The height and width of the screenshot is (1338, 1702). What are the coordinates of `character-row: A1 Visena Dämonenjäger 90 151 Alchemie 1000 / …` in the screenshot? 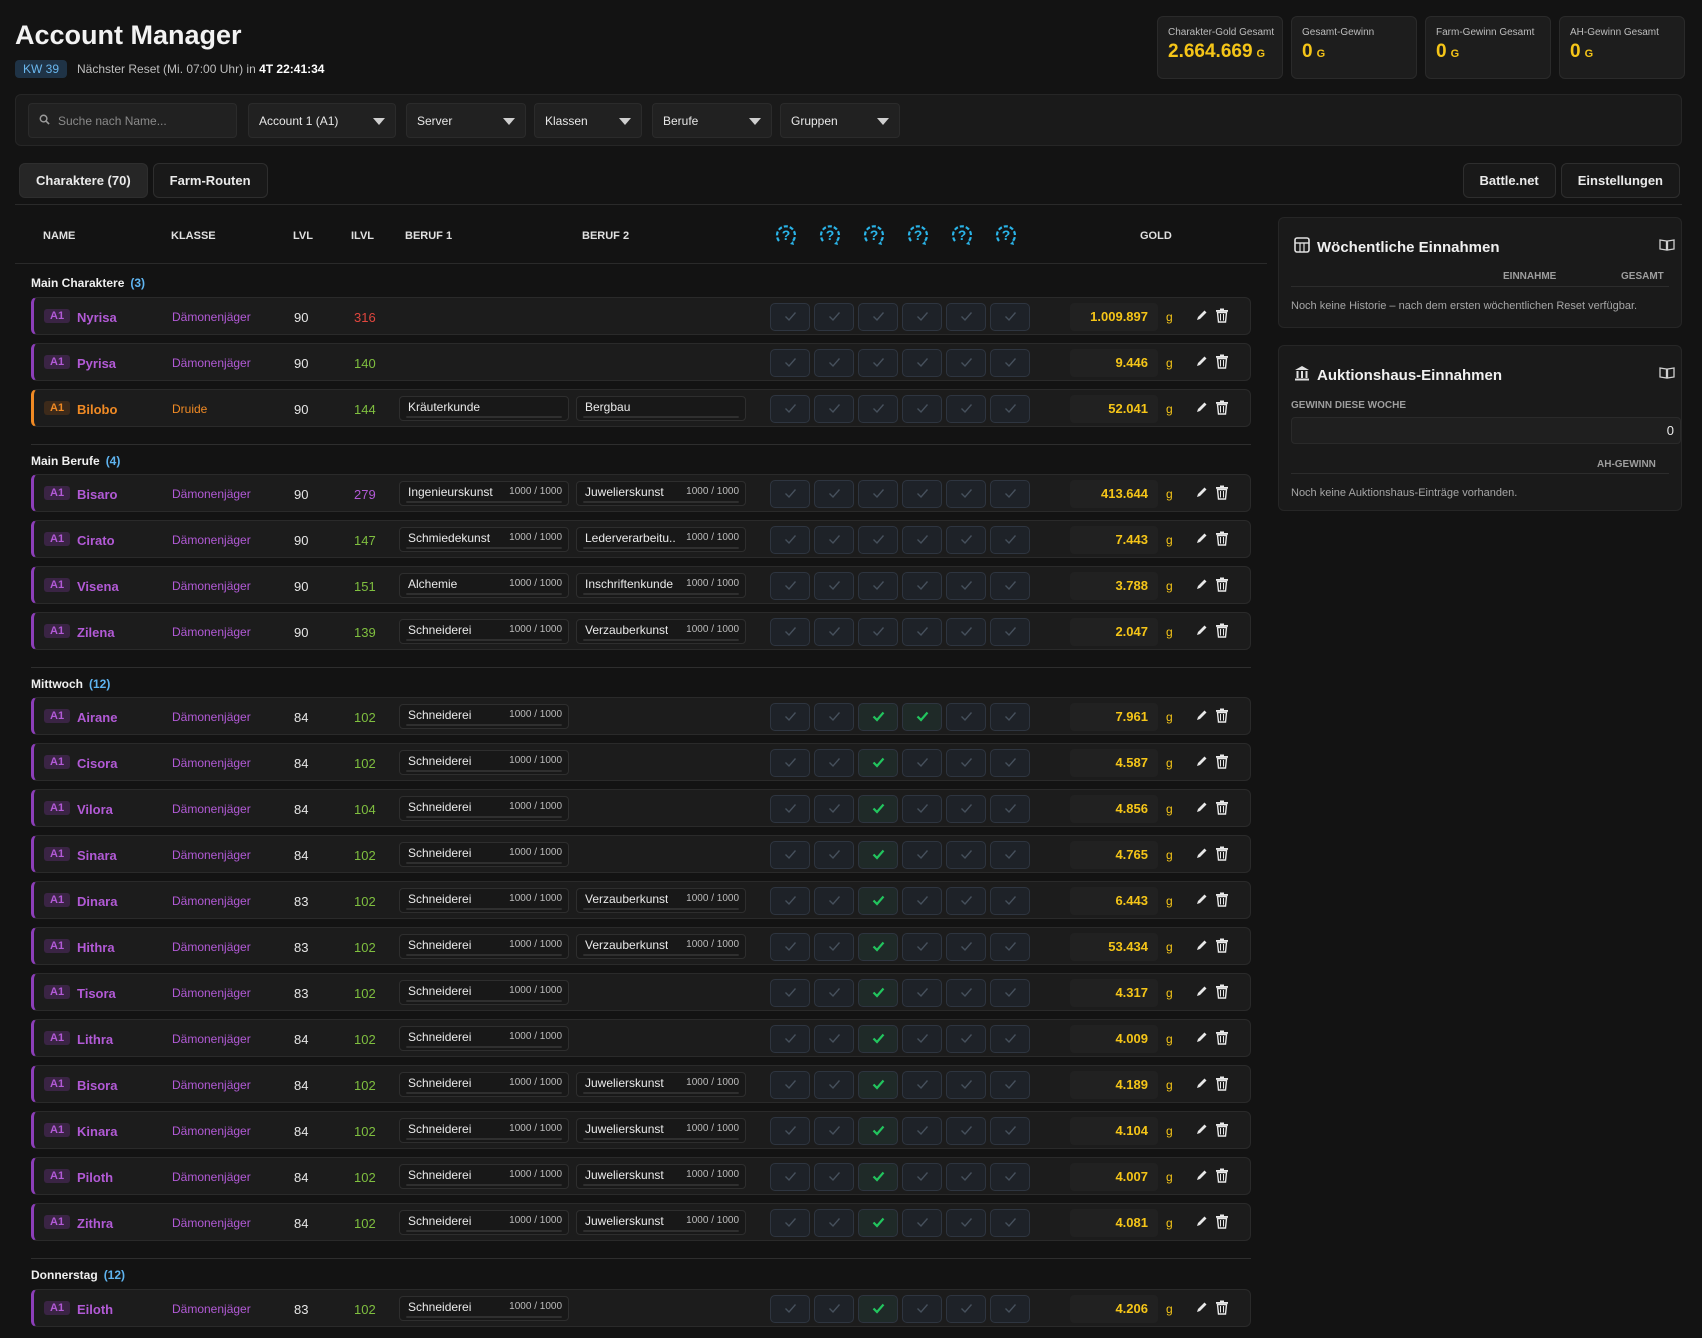 It's located at (641, 585).